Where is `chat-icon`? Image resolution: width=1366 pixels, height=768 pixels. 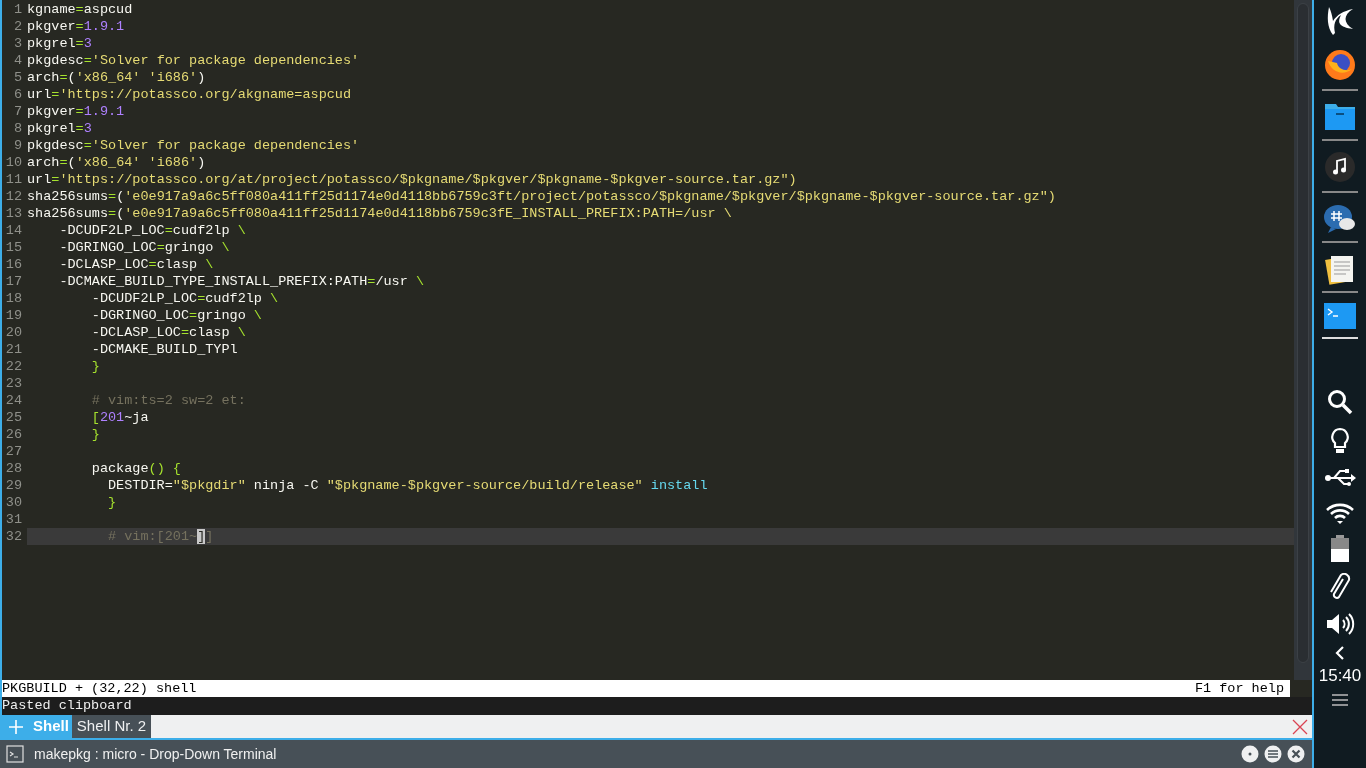
chat-icon is located at coordinates (1340, 219).